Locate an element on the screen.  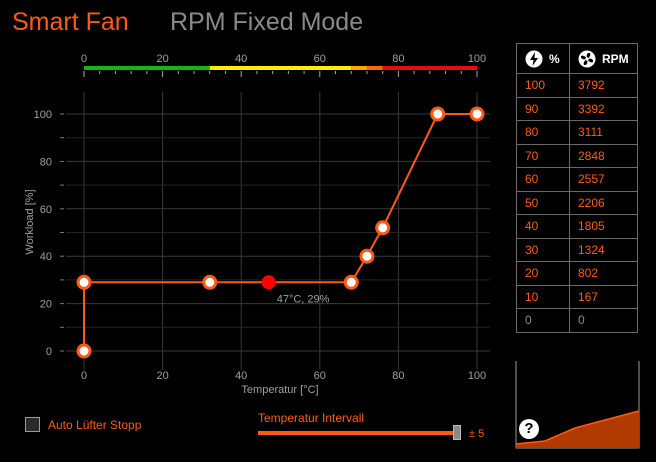
x-tick-label: 80 is located at coordinates (398, 376).